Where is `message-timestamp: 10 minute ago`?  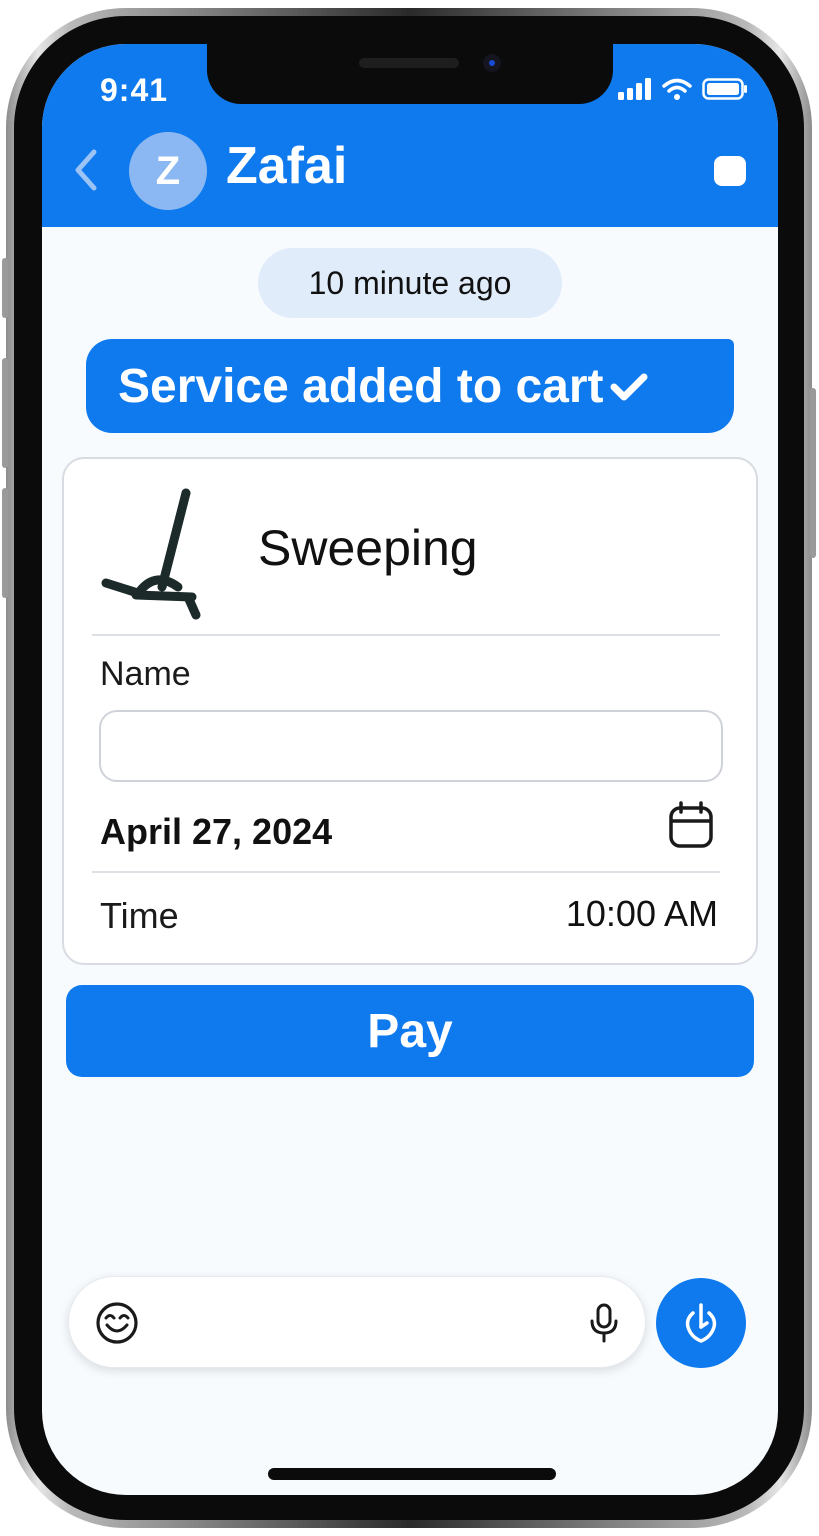 message-timestamp: 10 minute ago is located at coordinates (410, 283).